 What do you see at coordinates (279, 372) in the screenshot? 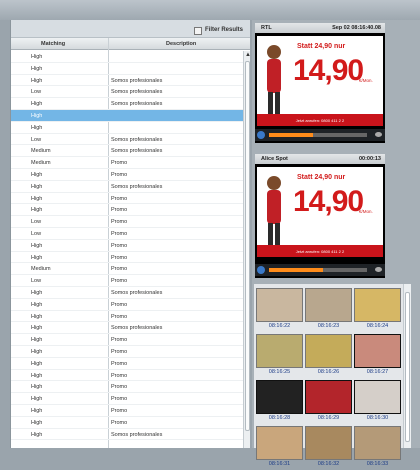
I see `thumbnail-timecode: 08:16:25` at bounding box center [279, 372].